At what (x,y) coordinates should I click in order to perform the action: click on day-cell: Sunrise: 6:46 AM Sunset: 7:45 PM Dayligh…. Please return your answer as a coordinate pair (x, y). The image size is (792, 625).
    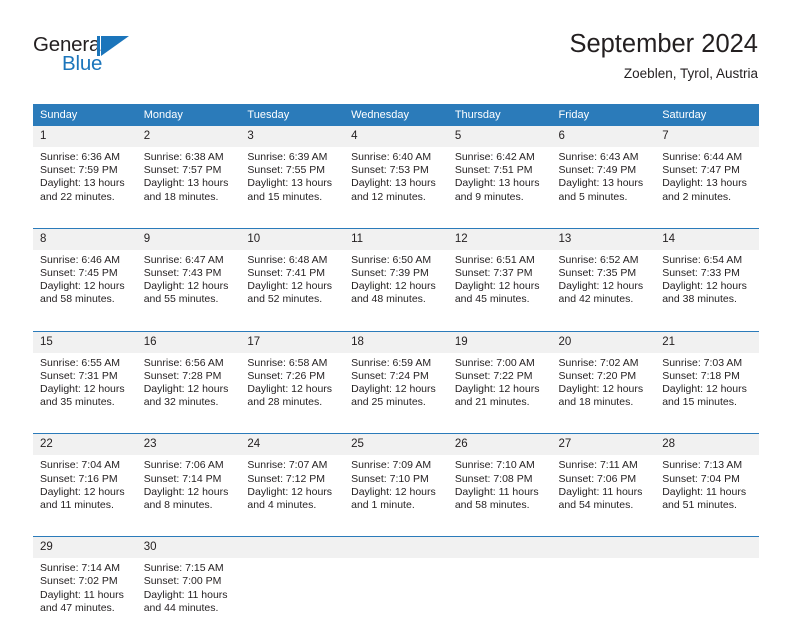
    Looking at the image, I should click on (85, 283).